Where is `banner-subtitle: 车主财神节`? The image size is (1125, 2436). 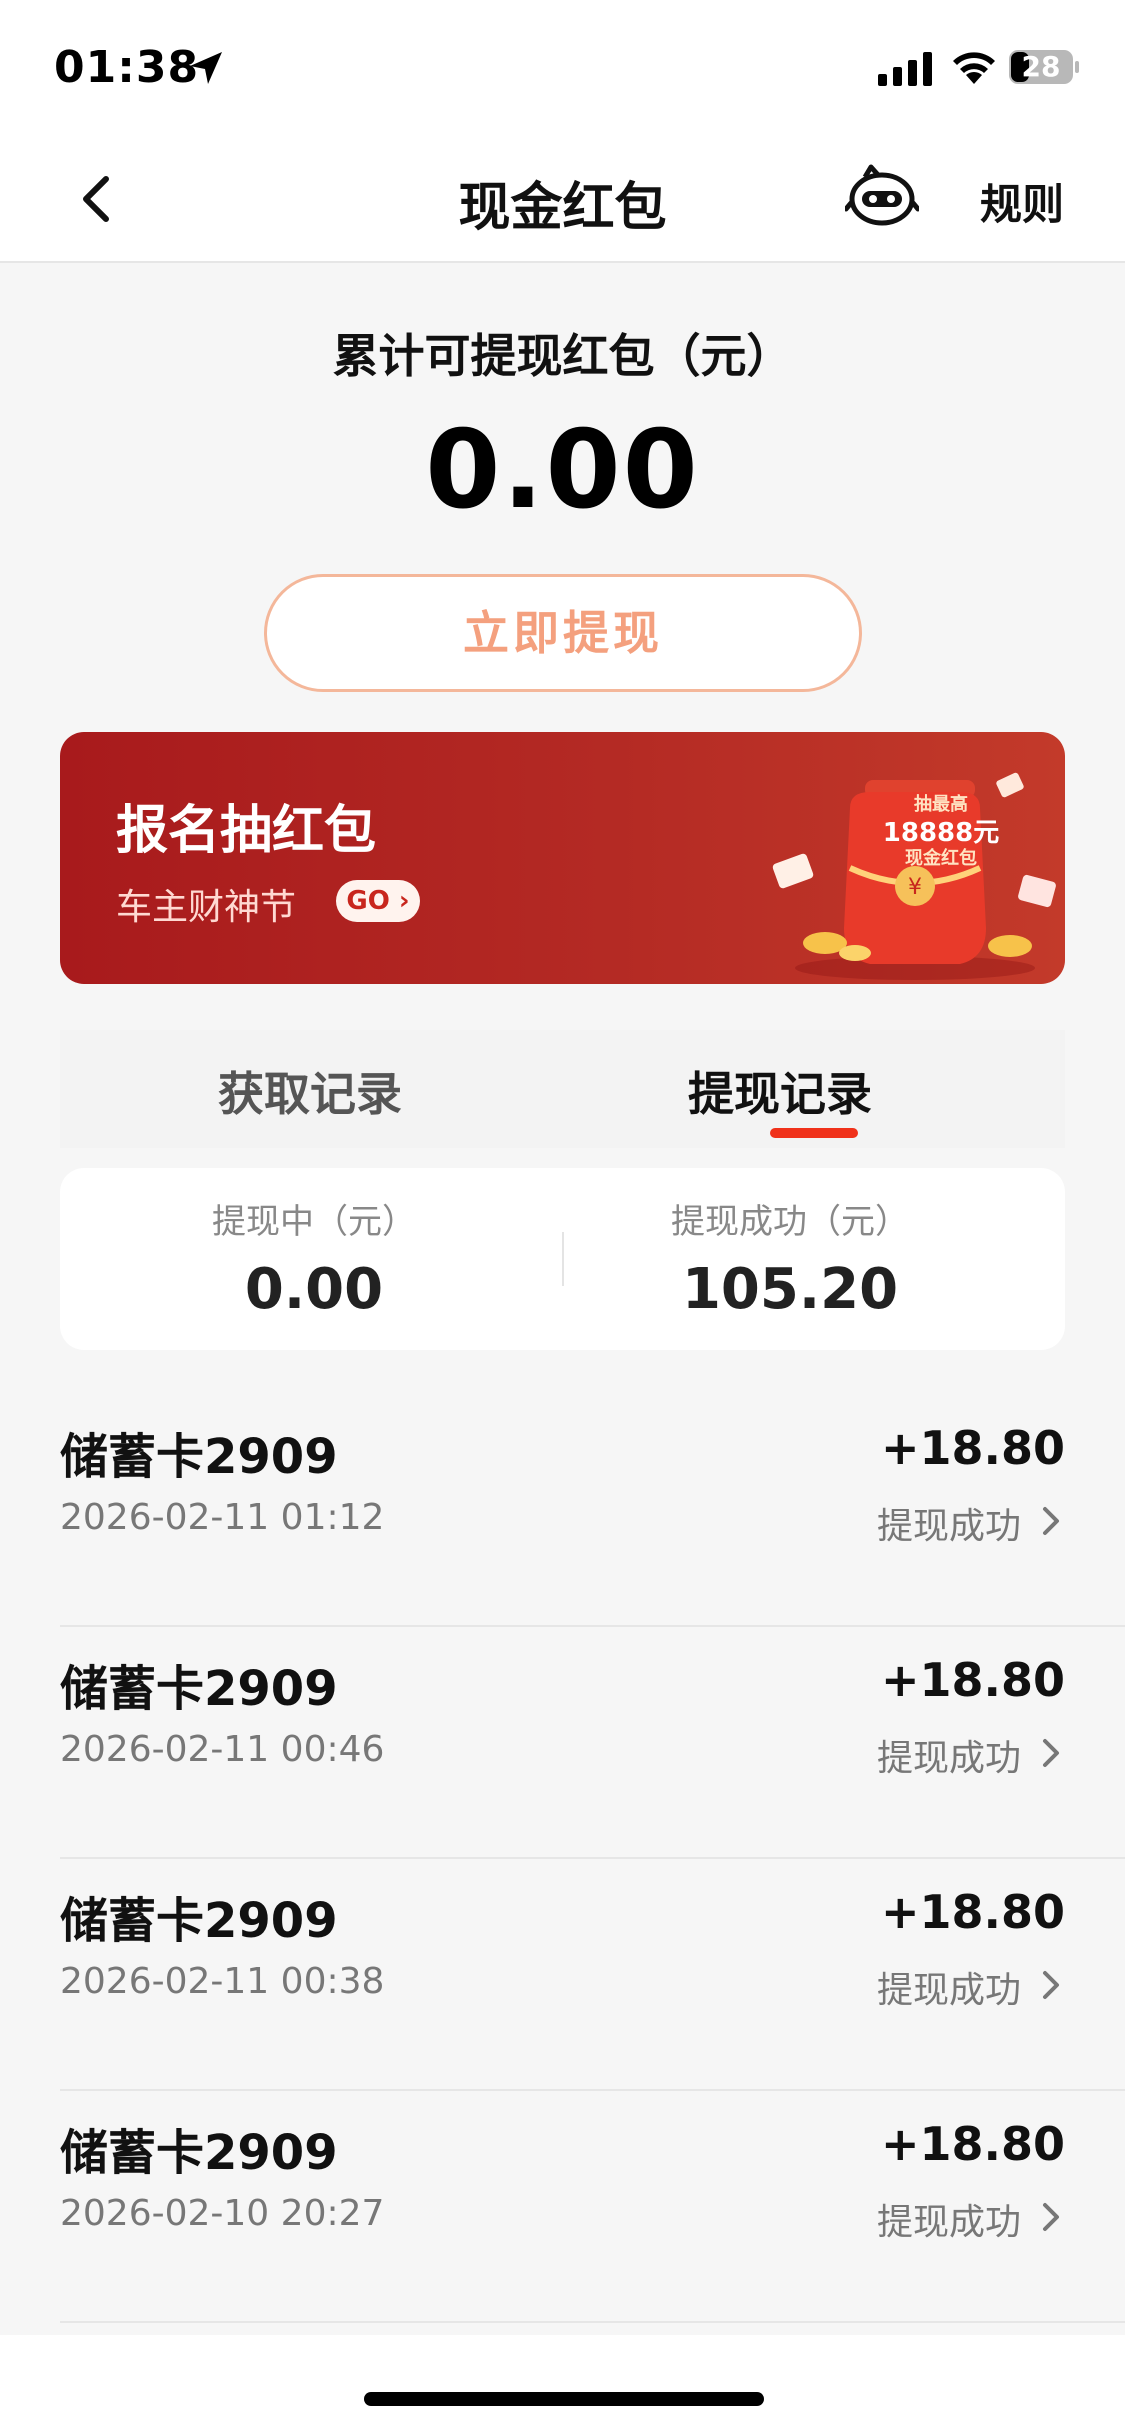 banner-subtitle: 车主财神节 is located at coordinates (206, 907).